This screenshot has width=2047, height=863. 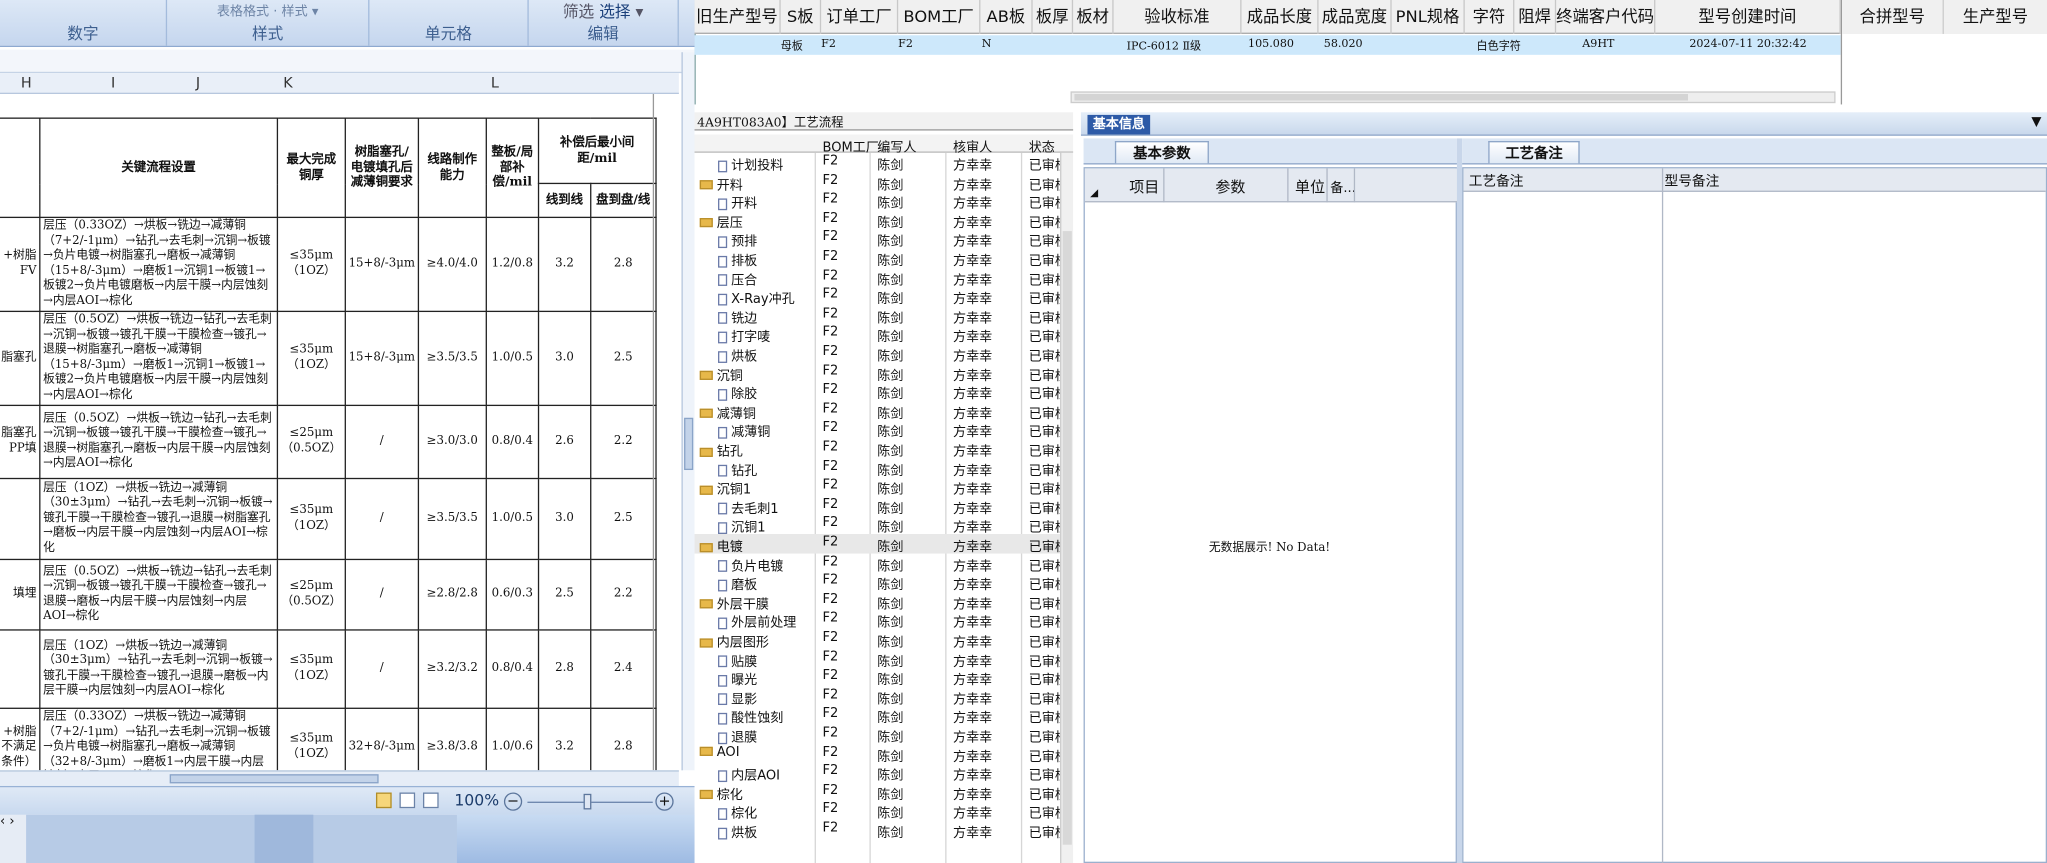 What do you see at coordinates (1053, 17) in the screenshot?
I see `grid-header-5: 板厚` at bounding box center [1053, 17].